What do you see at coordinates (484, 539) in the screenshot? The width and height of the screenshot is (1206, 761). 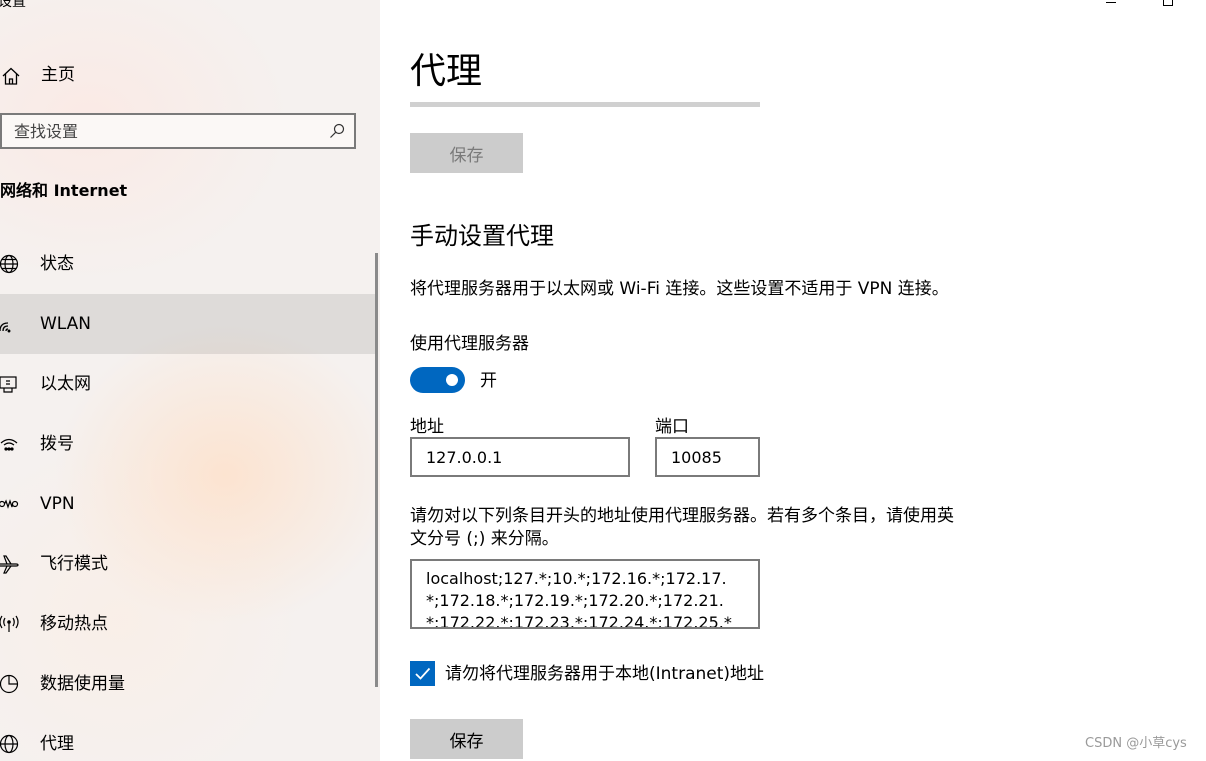 I see `exceptions-description-line2: 文分号 (;) 来分隔。` at bounding box center [484, 539].